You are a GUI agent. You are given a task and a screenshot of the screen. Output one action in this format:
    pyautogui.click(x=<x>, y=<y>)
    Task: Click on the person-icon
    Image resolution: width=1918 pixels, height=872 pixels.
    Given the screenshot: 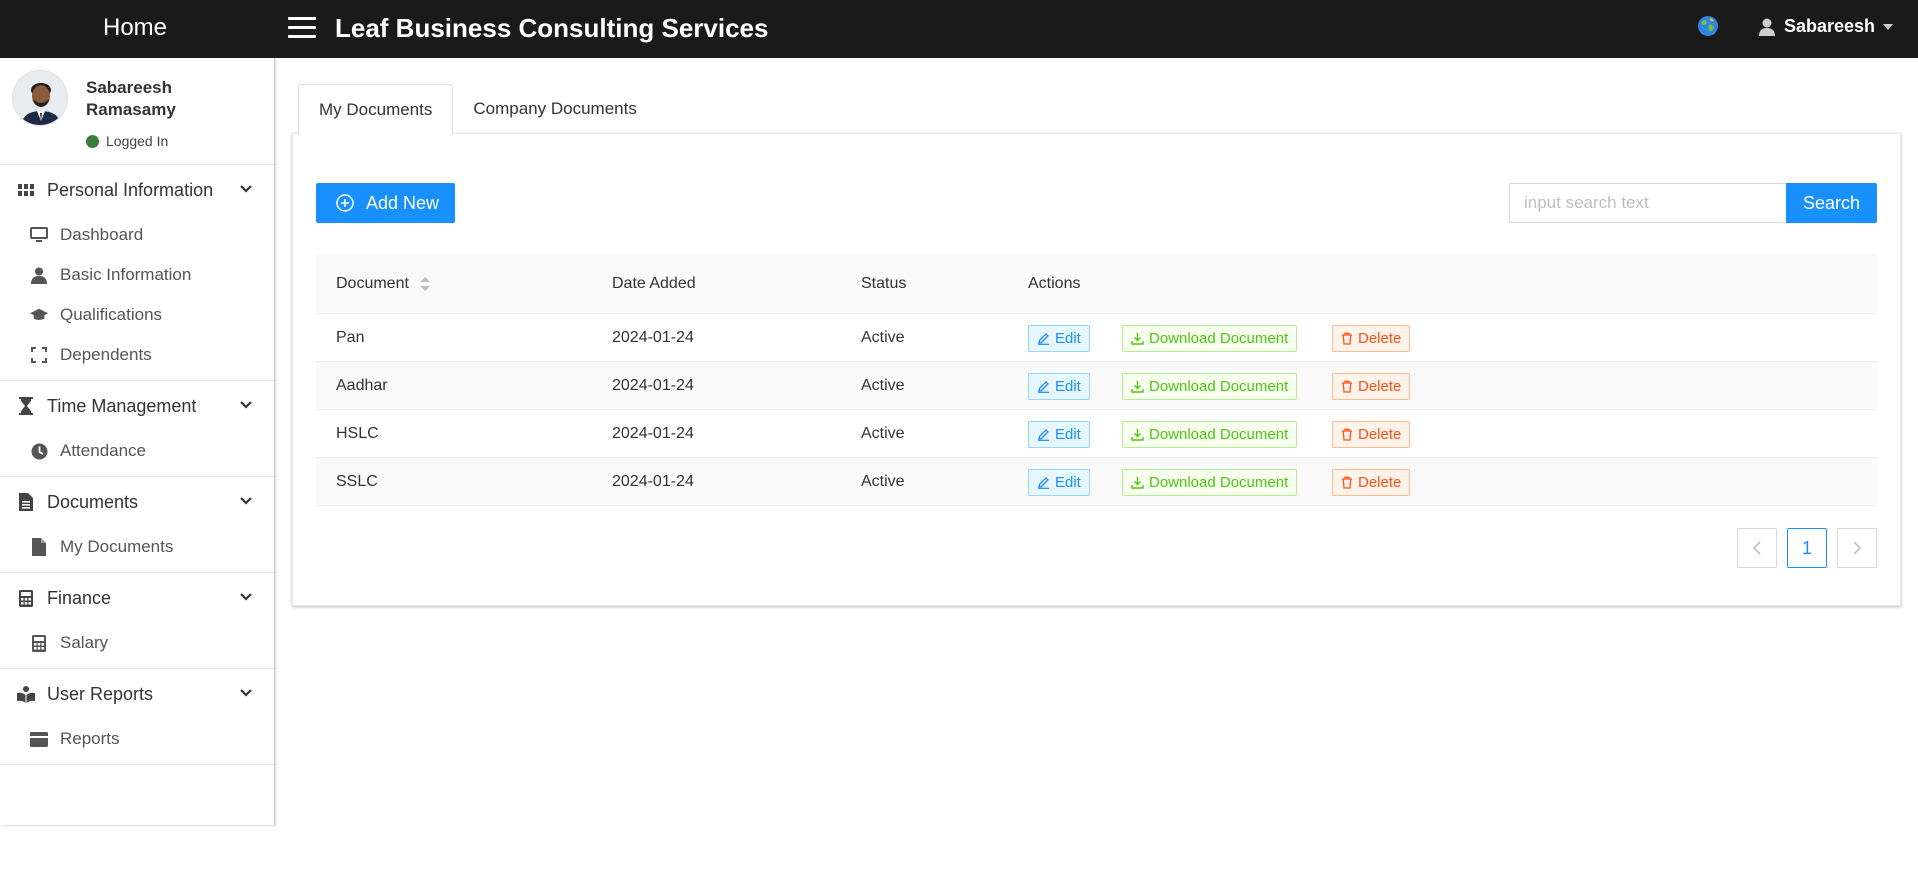 What is the action you would take?
    pyautogui.click(x=39, y=275)
    